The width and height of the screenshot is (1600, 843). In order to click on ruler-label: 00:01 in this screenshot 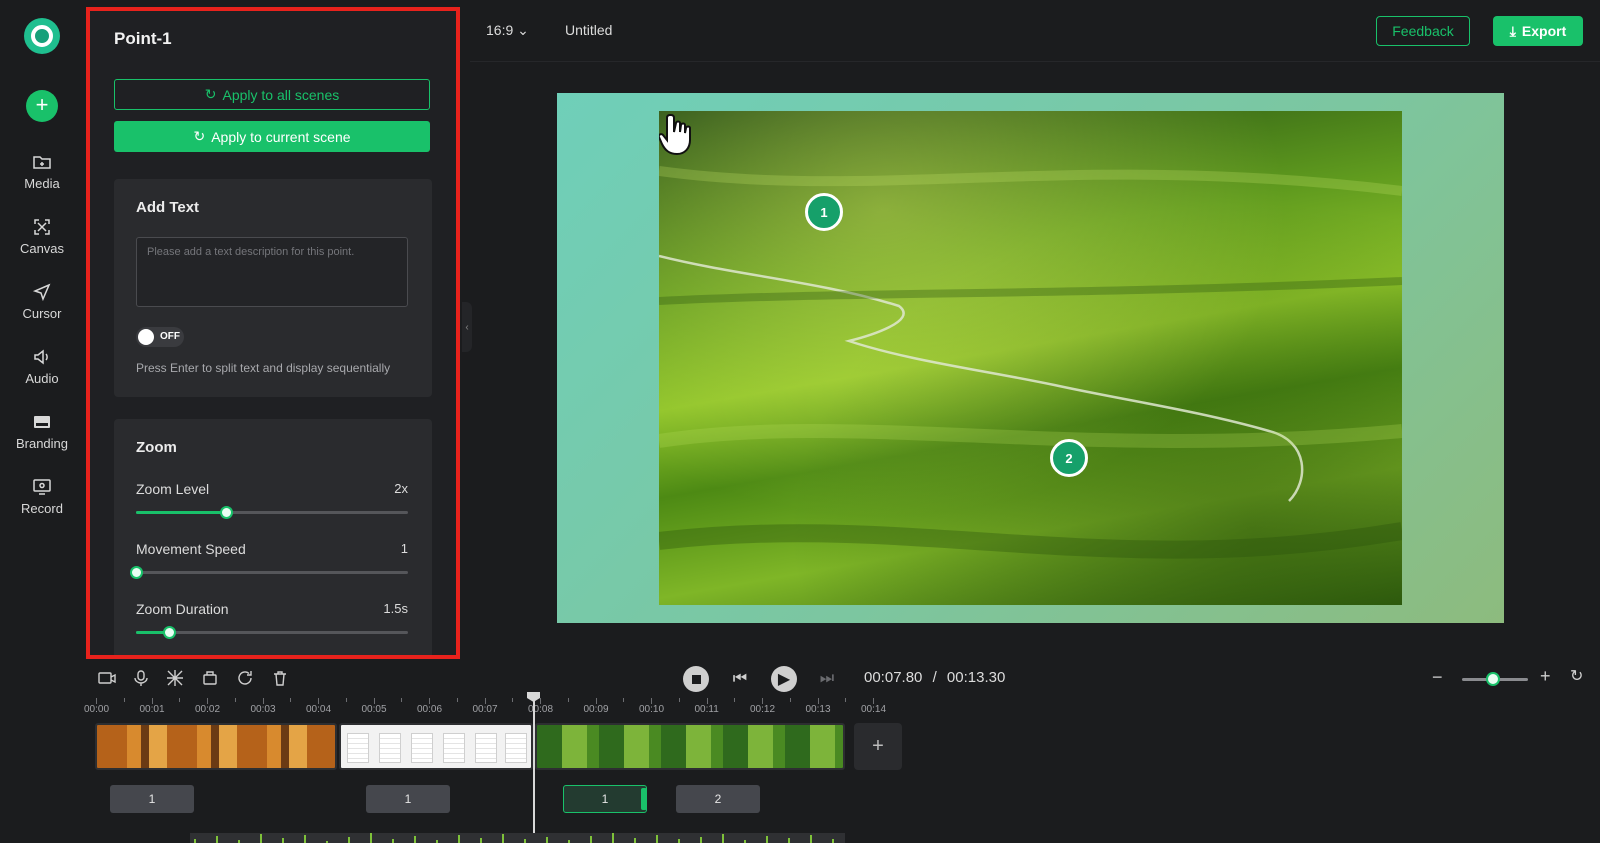, I will do `click(152, 709)`.